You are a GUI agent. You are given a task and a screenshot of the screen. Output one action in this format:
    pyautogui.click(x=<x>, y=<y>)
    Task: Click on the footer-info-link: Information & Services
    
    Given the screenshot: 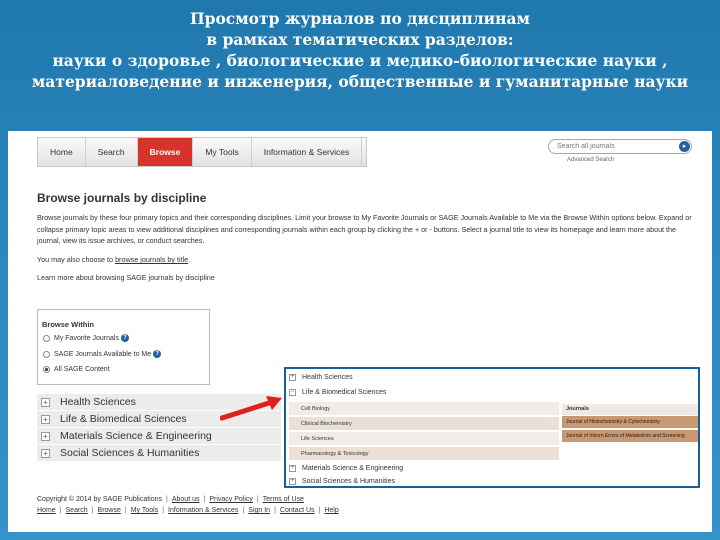 What is the action you would take?
    pyautogui.click(x=203, y=510)
    